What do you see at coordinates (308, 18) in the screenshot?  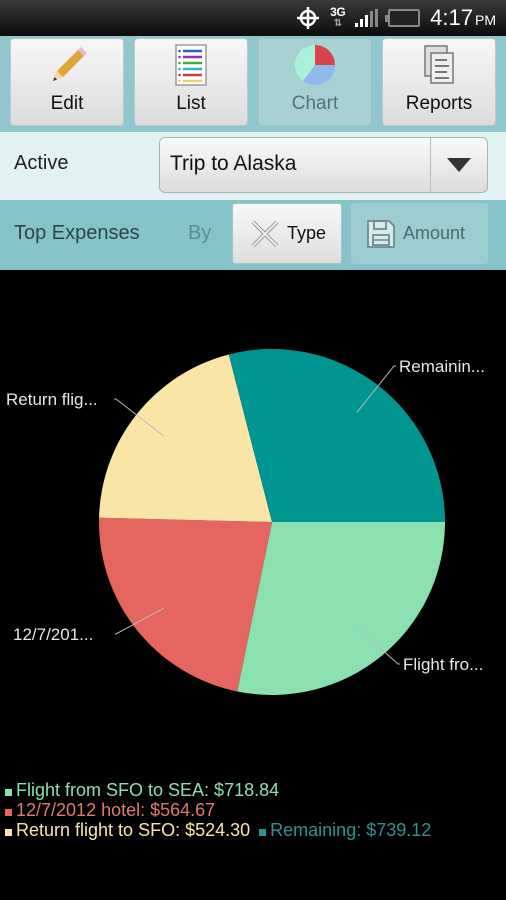 I see `gps-icon` at bounding box center [308, 18].